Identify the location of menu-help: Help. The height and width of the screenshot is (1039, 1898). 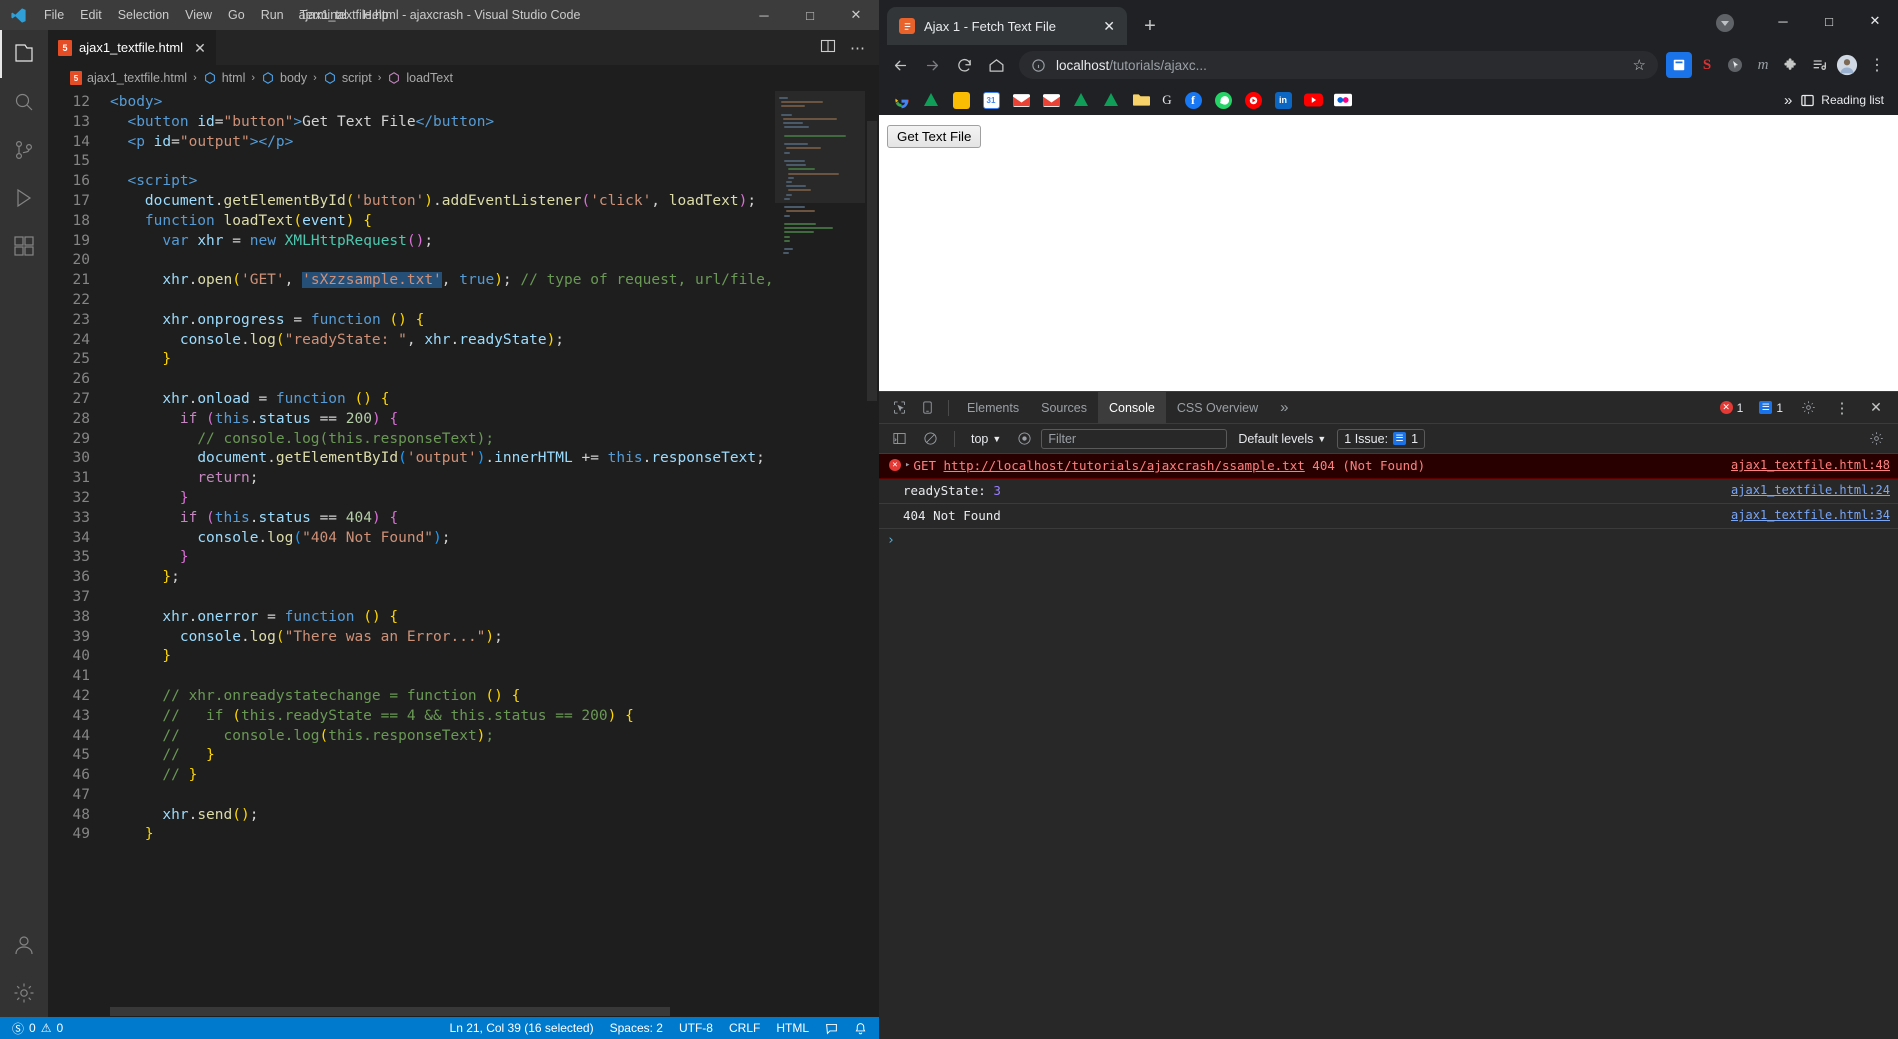
(376, 15).